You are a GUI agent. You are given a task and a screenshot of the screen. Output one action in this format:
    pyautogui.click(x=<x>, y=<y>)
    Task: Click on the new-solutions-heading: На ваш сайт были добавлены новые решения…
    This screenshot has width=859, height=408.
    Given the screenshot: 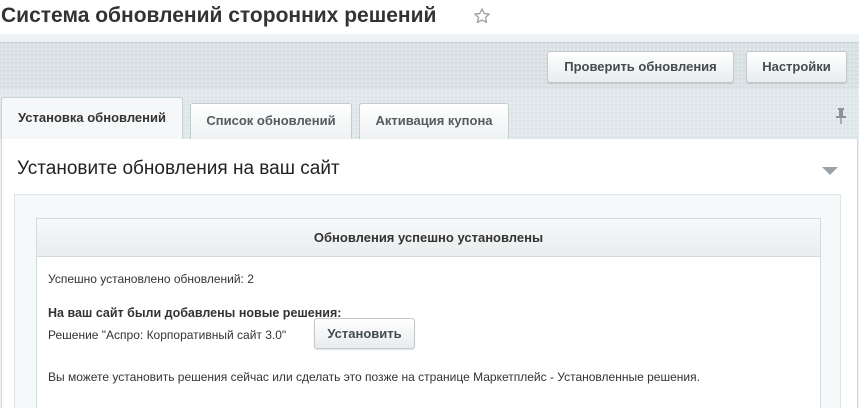 What is the action you would take?
    pyautogui.click(x=195, y=313)
    